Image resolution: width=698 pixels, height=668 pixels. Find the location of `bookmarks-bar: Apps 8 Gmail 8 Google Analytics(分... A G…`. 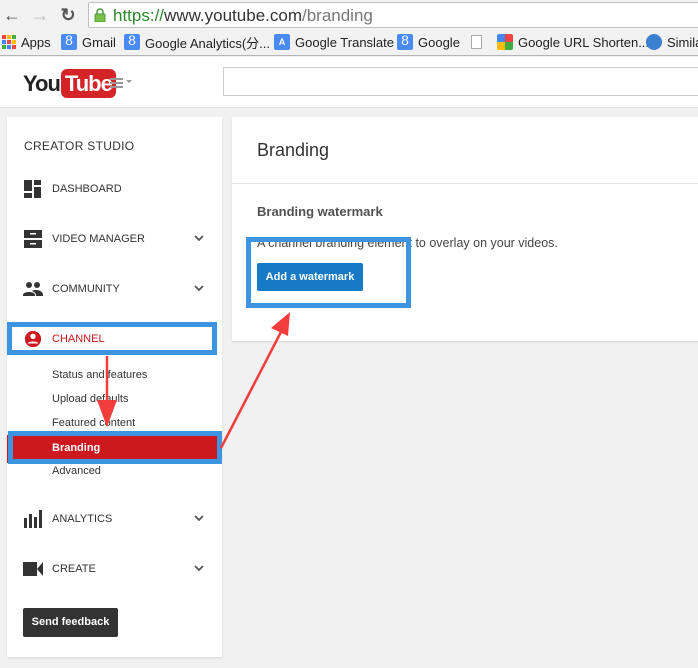

bookmarks-bar: Apps 8 Gmail 8 Google Analytics(分... A G… is located at coordinates (349, 42).